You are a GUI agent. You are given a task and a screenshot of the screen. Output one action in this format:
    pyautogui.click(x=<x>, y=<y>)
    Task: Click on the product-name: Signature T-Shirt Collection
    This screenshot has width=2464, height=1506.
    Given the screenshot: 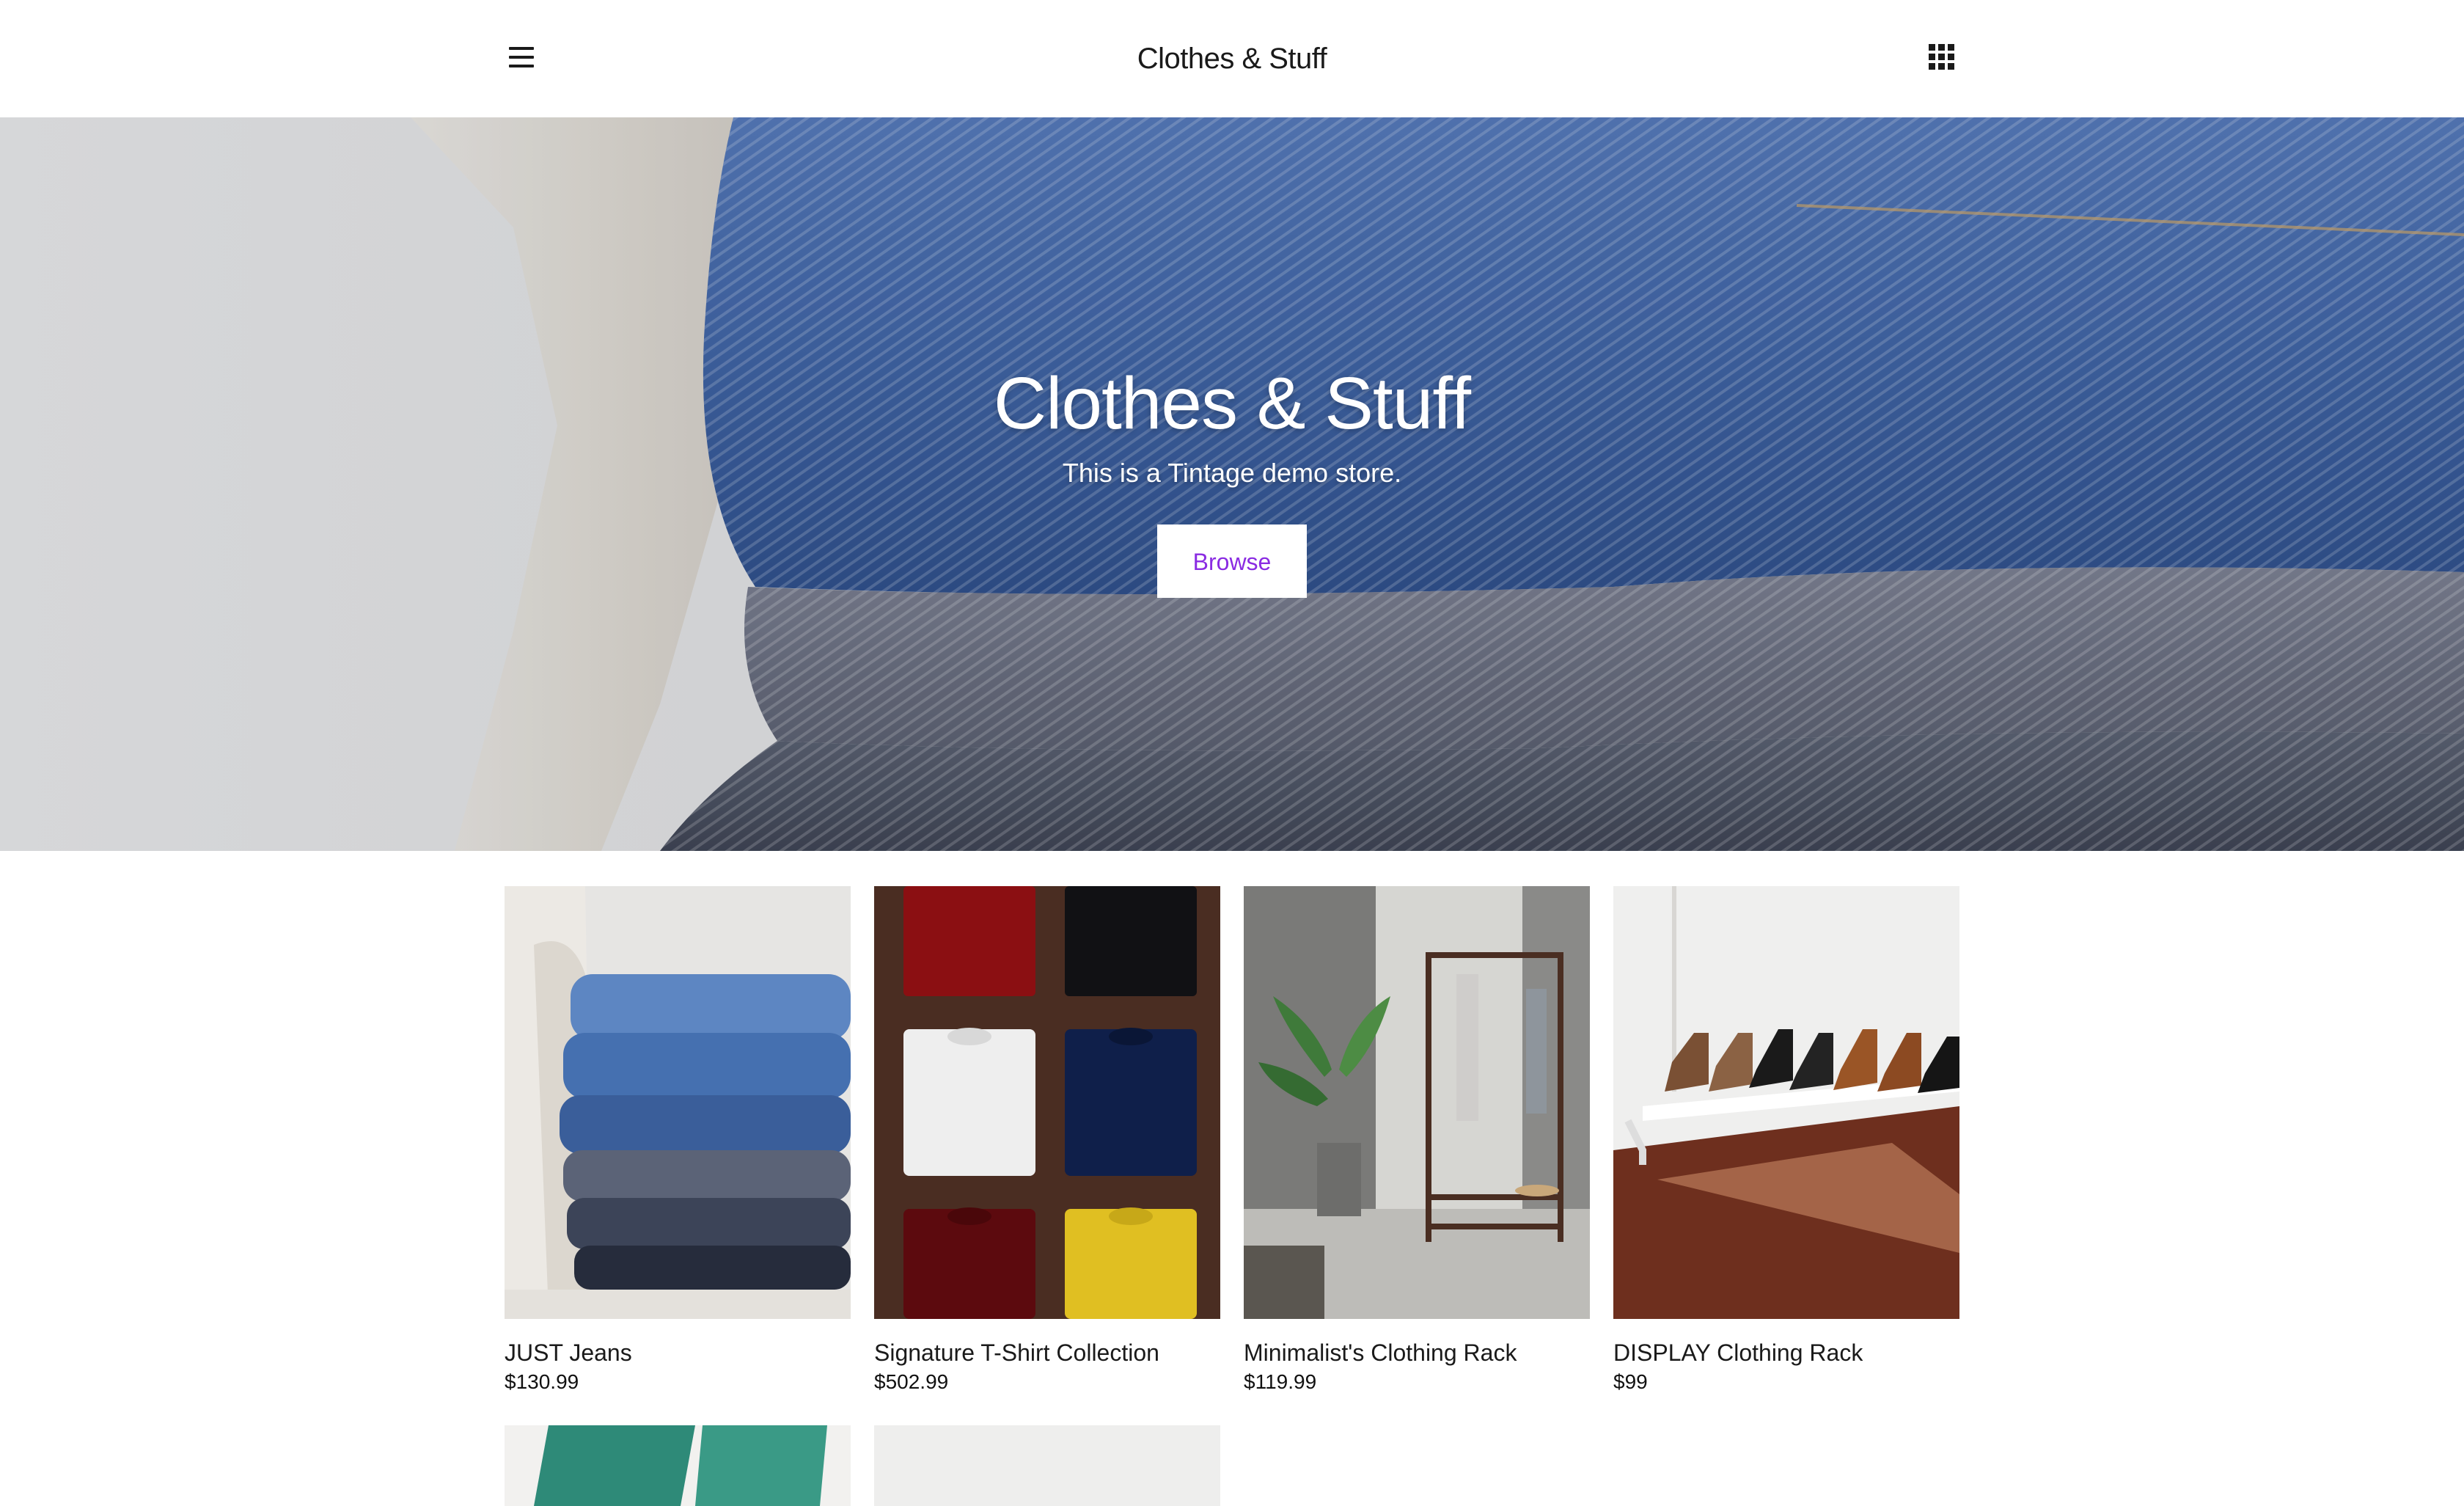 What is the action you would take?
    pyautogui.click(x=1047, y=1352)
    